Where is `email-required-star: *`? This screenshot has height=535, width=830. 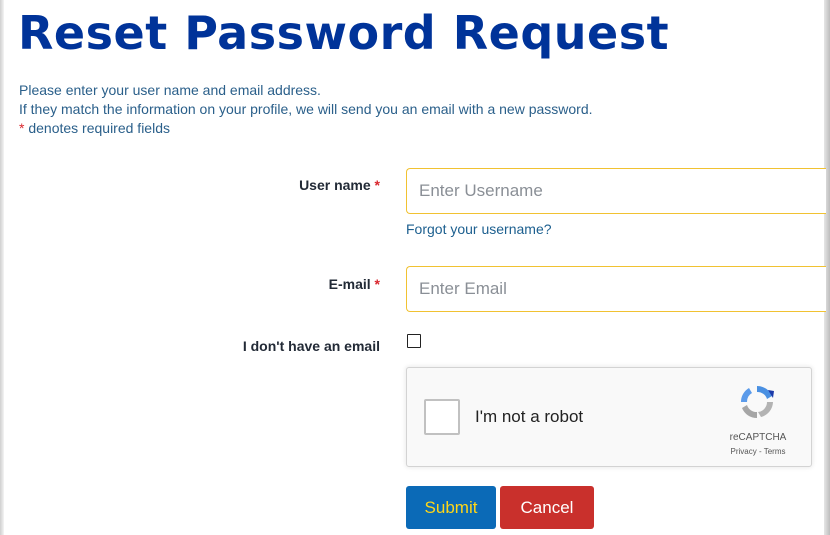 email-required-star: * is located at coordinates (377, 284).